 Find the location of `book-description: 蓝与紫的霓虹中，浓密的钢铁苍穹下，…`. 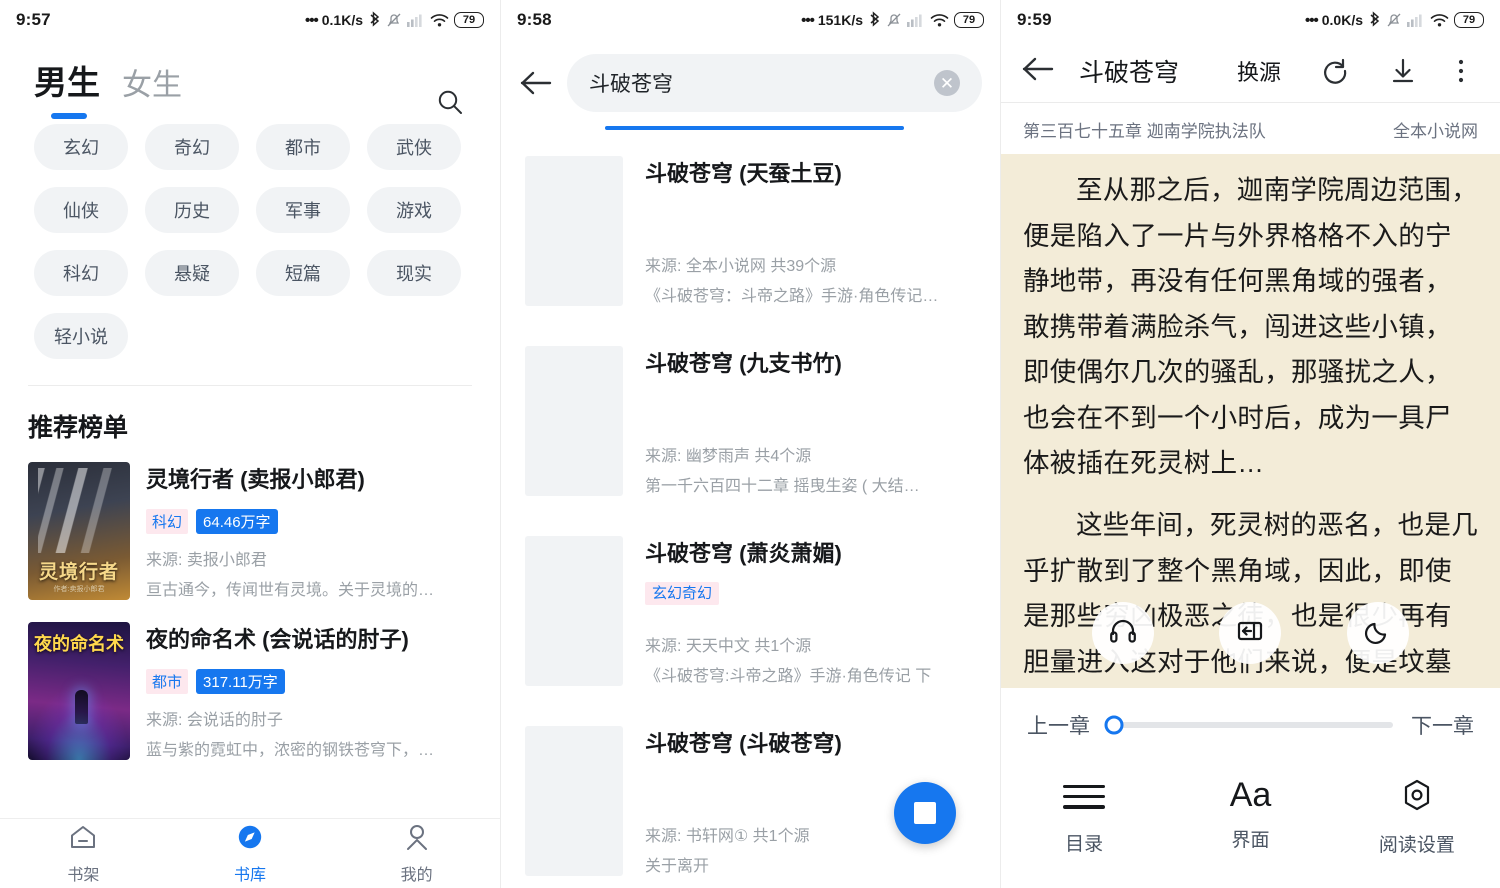

book-description: 蓝与紫的霓虹中，浓密的钢铁苍穹下，… is located at coordinates (290, 750).